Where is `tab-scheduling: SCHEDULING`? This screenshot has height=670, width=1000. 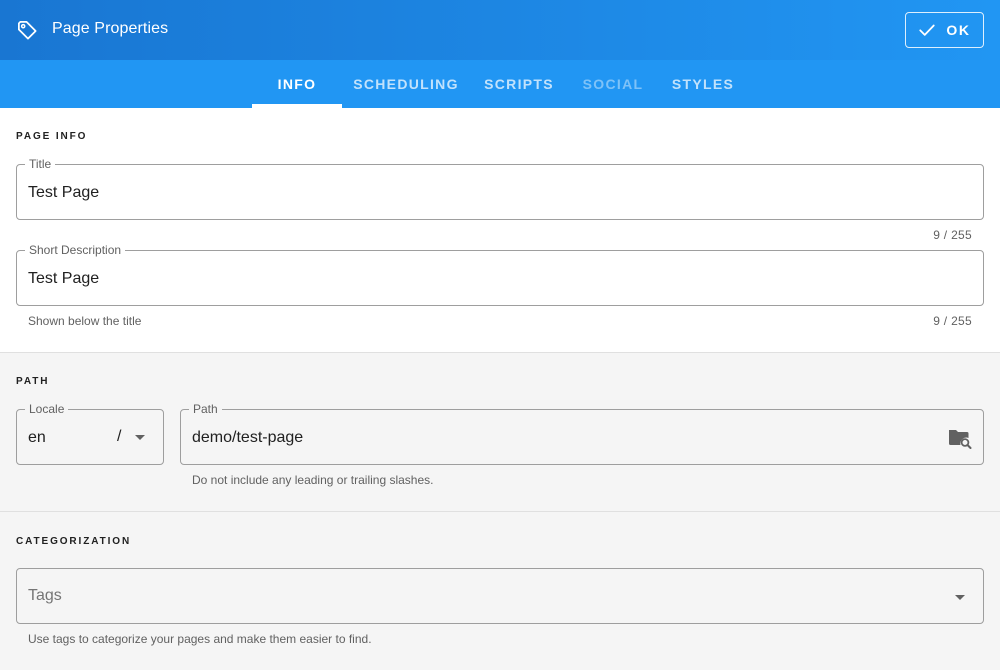
tab-scheduling: SCHEDULING is located at coordinates (406, 84).